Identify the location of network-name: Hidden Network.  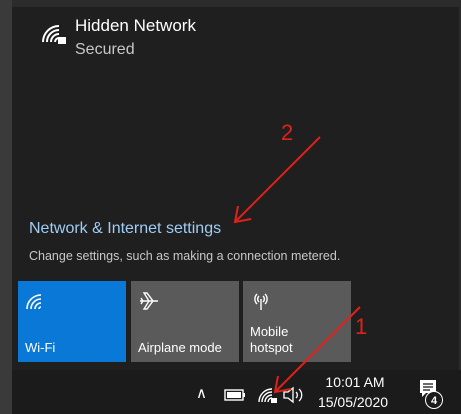
(135, 25).